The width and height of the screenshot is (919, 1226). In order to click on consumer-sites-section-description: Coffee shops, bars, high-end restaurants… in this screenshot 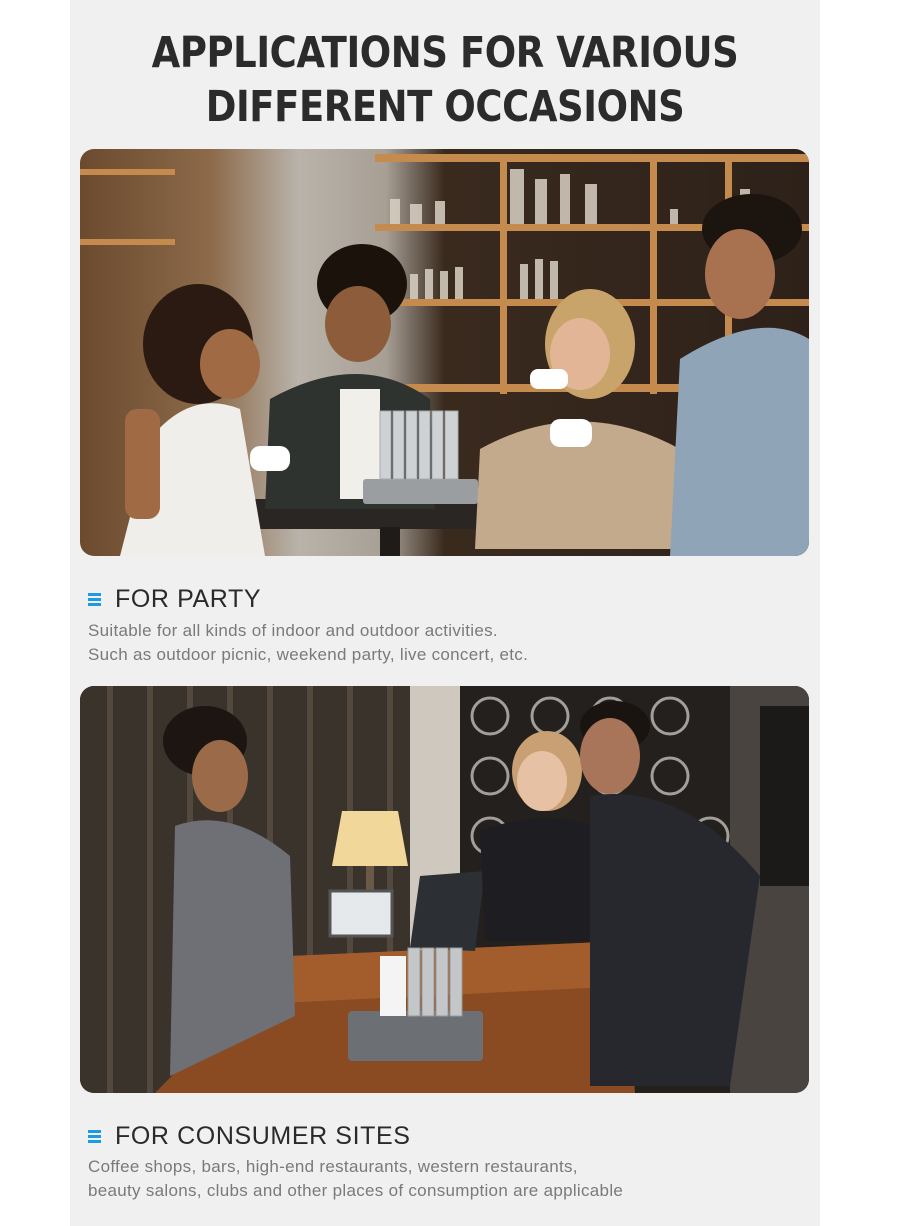, I will do `click(355, 1178)`.